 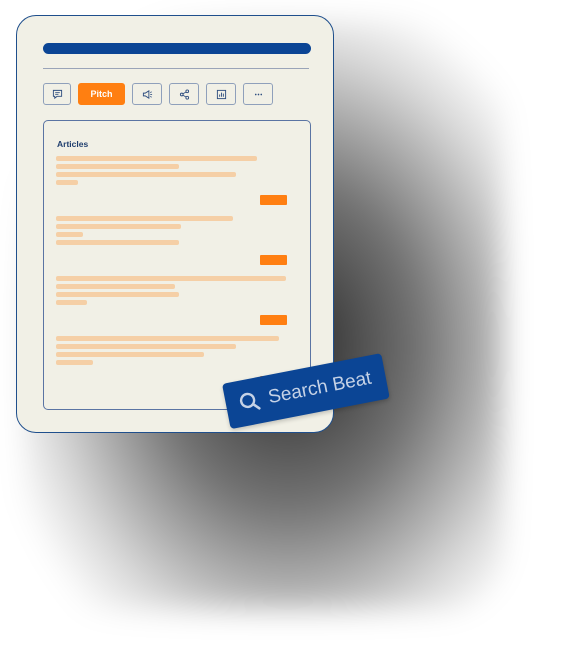 I want to click on search-icon, so click(x=250, y=401).